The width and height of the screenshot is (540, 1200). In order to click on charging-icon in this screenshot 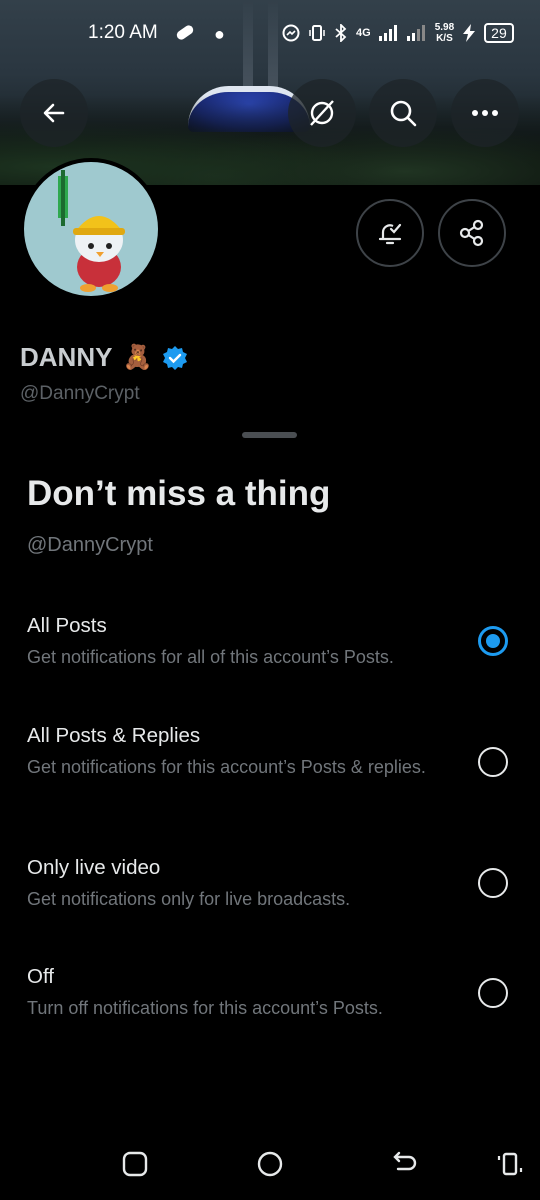, I will do `click(469, 33)`.